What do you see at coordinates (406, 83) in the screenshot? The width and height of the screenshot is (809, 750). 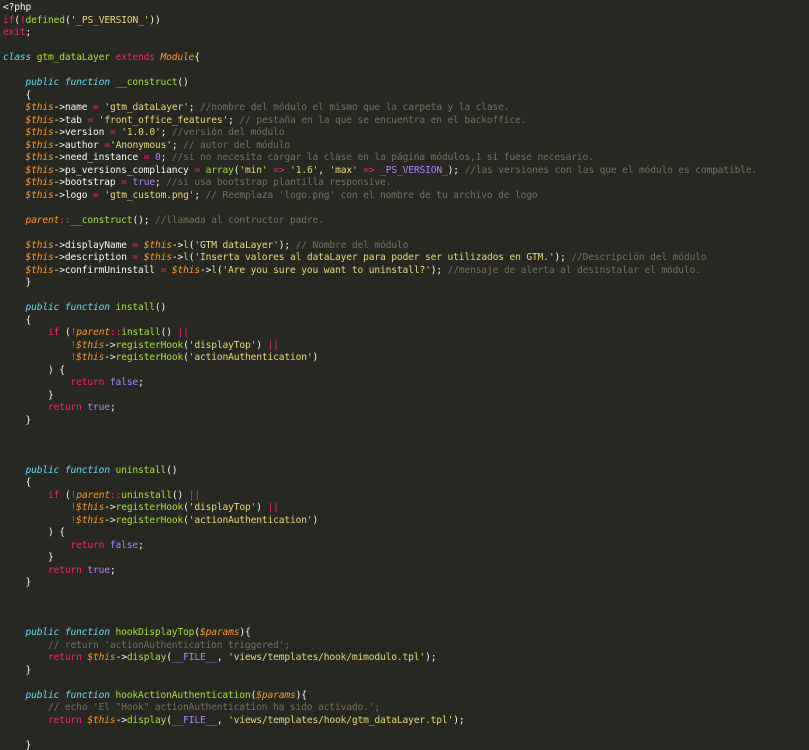 I see `code-line: public function __construct()` at bounding box center [406, 83].